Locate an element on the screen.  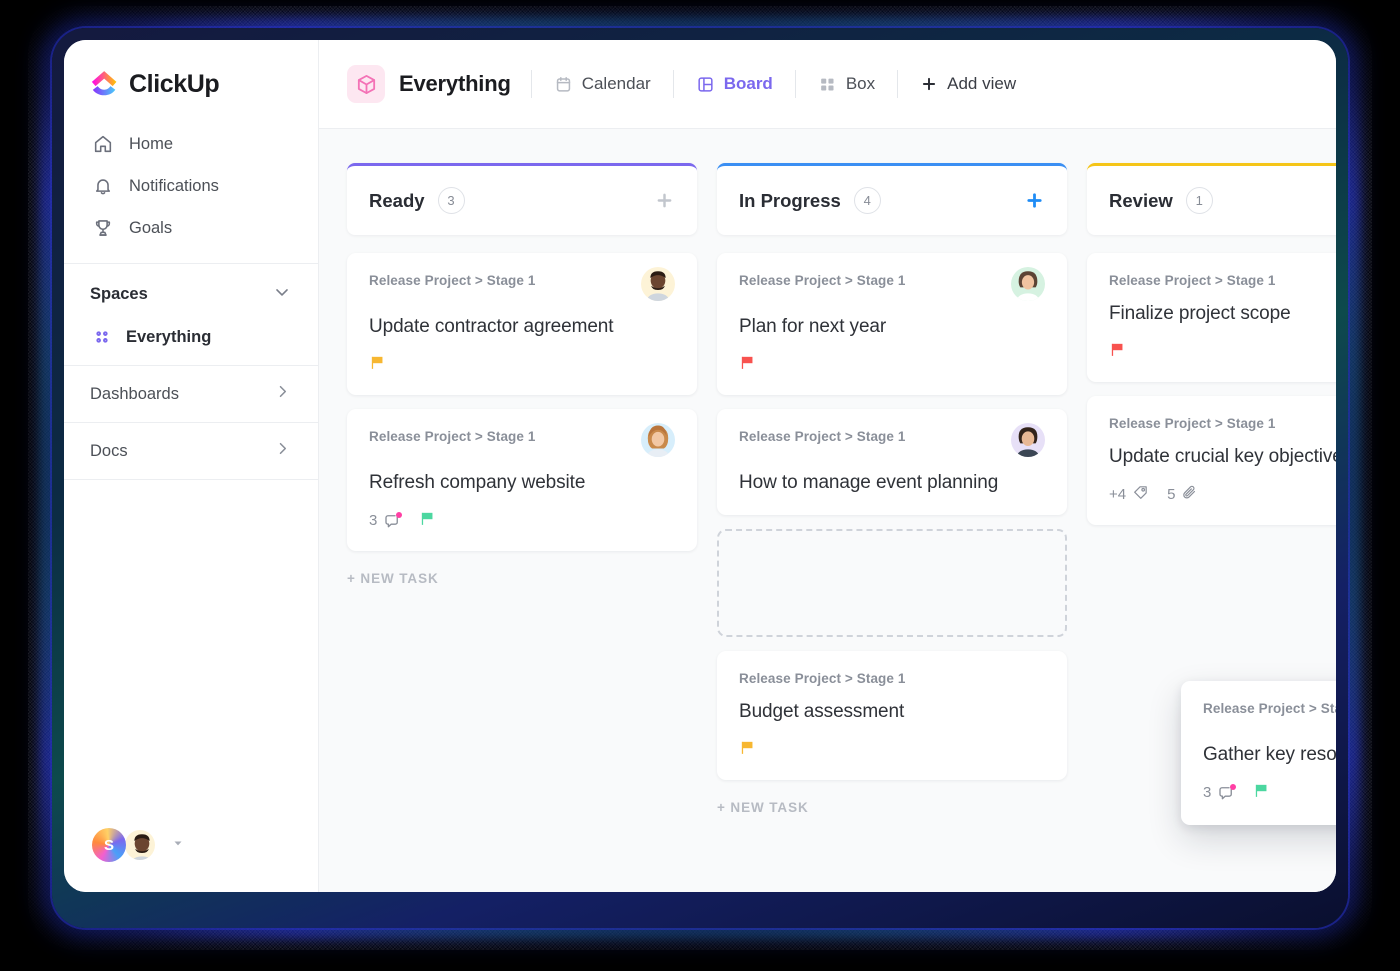
sidebar-item-notifications: Notifications is located at coordinates (191, 186).